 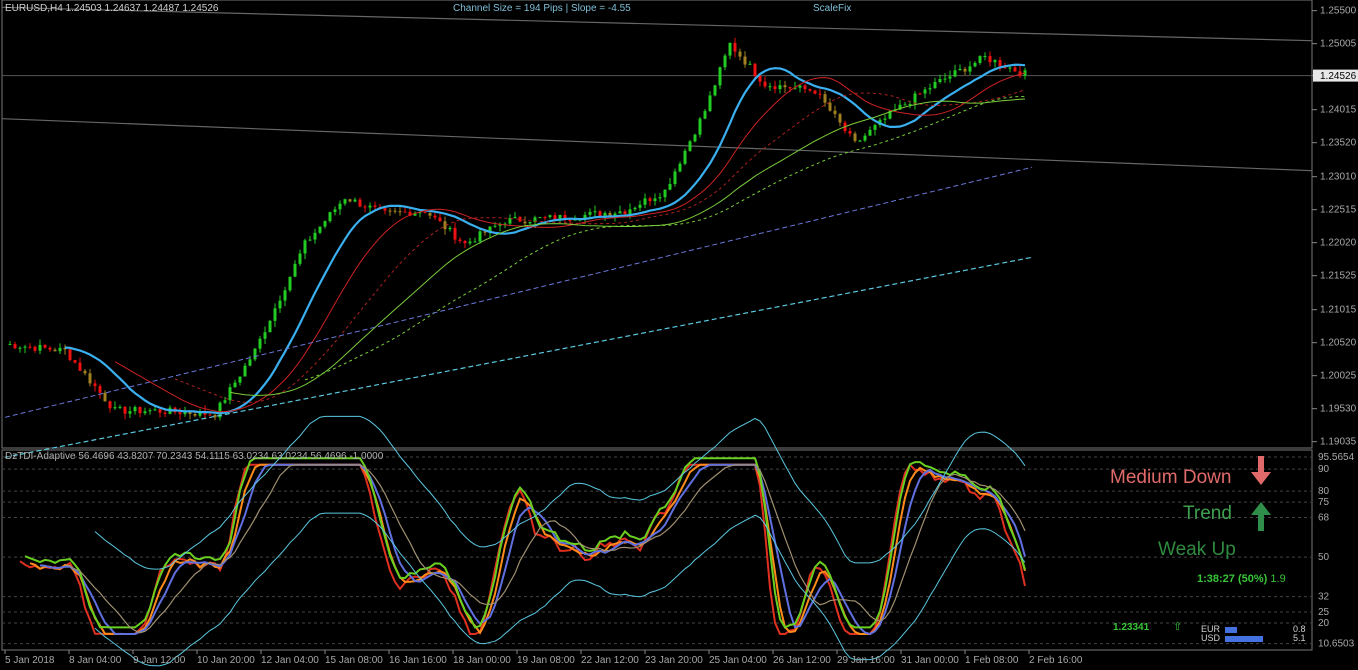 What do you see at coordinates (95, 660) in the screenshot?
I see `time-tick-label: 8 Jan 04:00` at bounding box center [95, 660].